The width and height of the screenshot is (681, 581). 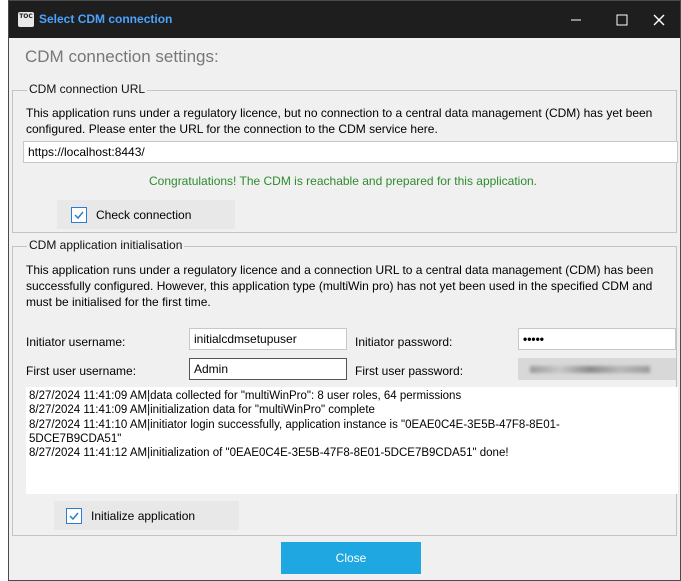 I want to click on initiator-password-label: Initiator password:, so click(x=404, y=342).